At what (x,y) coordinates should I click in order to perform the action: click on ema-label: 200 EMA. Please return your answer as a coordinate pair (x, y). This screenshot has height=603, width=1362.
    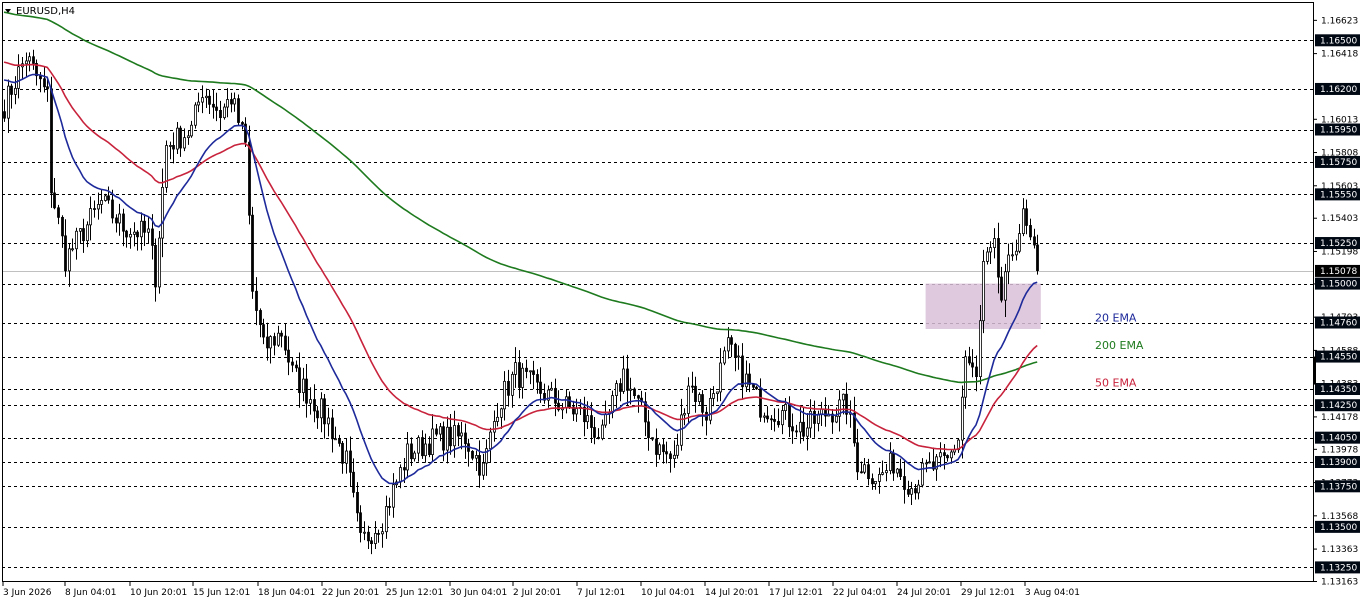
    Looking at the image, I should click on (1119, 345).